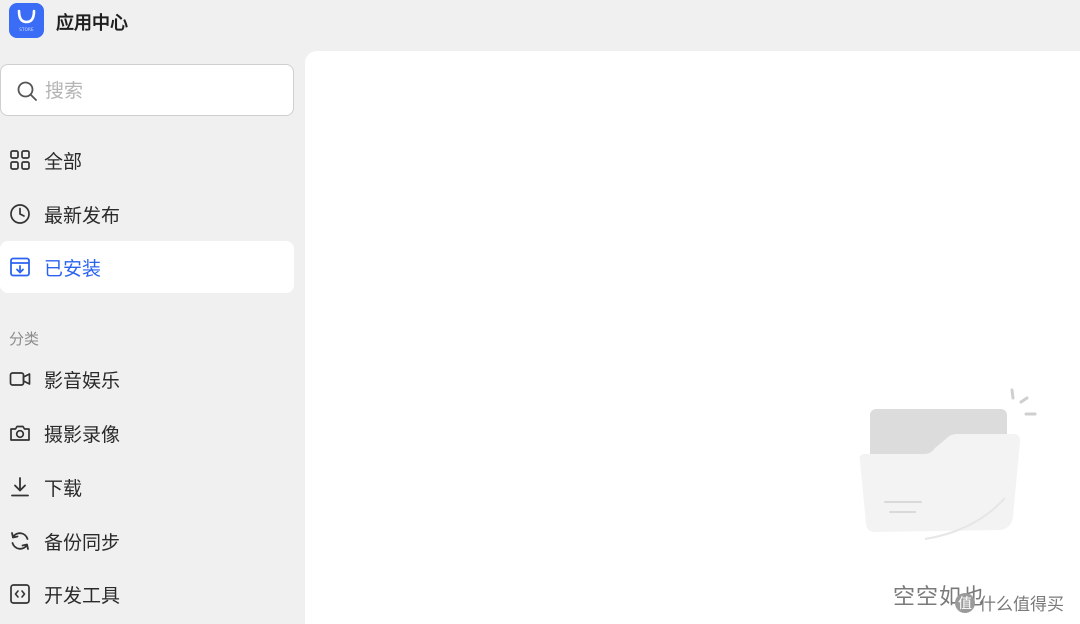 Image resolution: width=1080 pixels, height=624 pixels. I want to click on empty-folder-icon, so click(948, 464).